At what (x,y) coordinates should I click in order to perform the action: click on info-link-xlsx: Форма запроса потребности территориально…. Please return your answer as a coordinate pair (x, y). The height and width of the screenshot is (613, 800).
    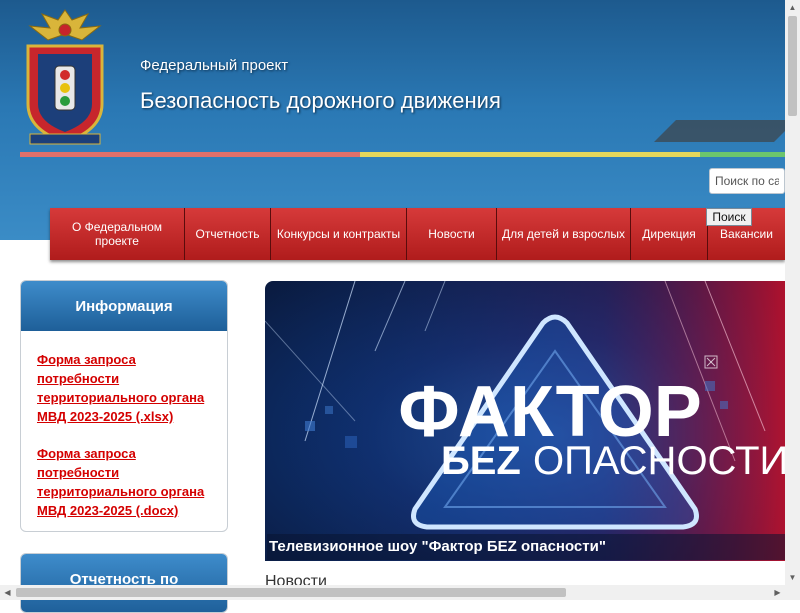
    Looking at the image, I should click on (124, 388).